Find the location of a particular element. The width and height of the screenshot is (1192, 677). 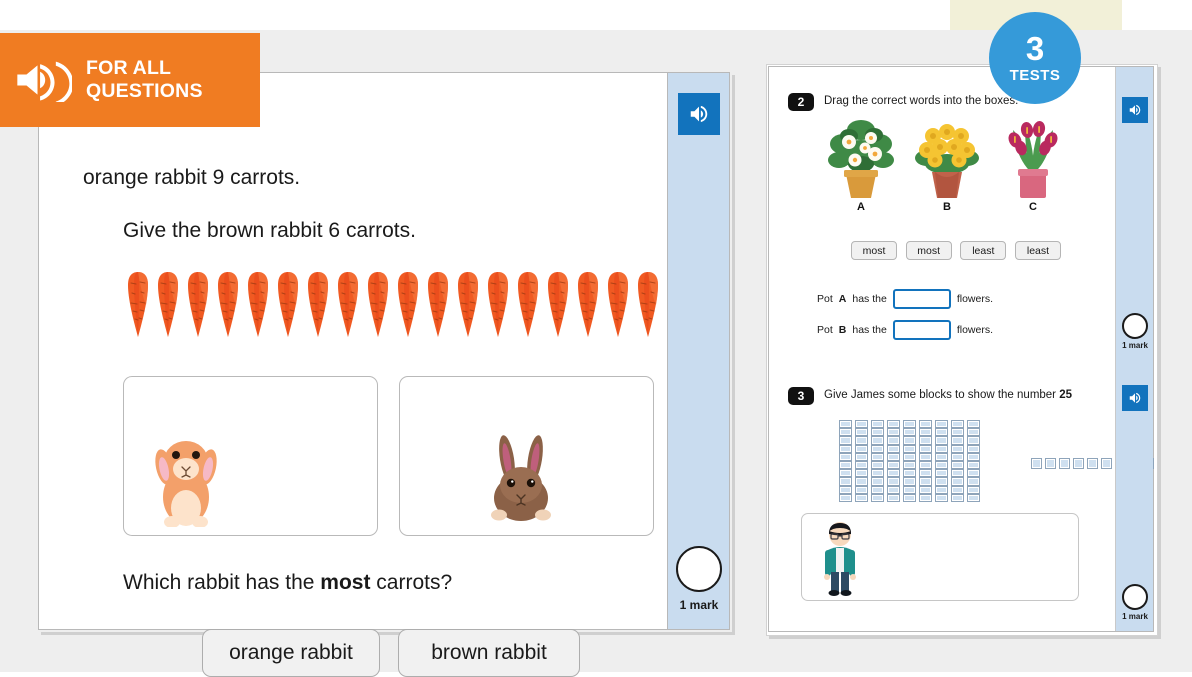

james-answer-box is located at coordinates (940, 557).